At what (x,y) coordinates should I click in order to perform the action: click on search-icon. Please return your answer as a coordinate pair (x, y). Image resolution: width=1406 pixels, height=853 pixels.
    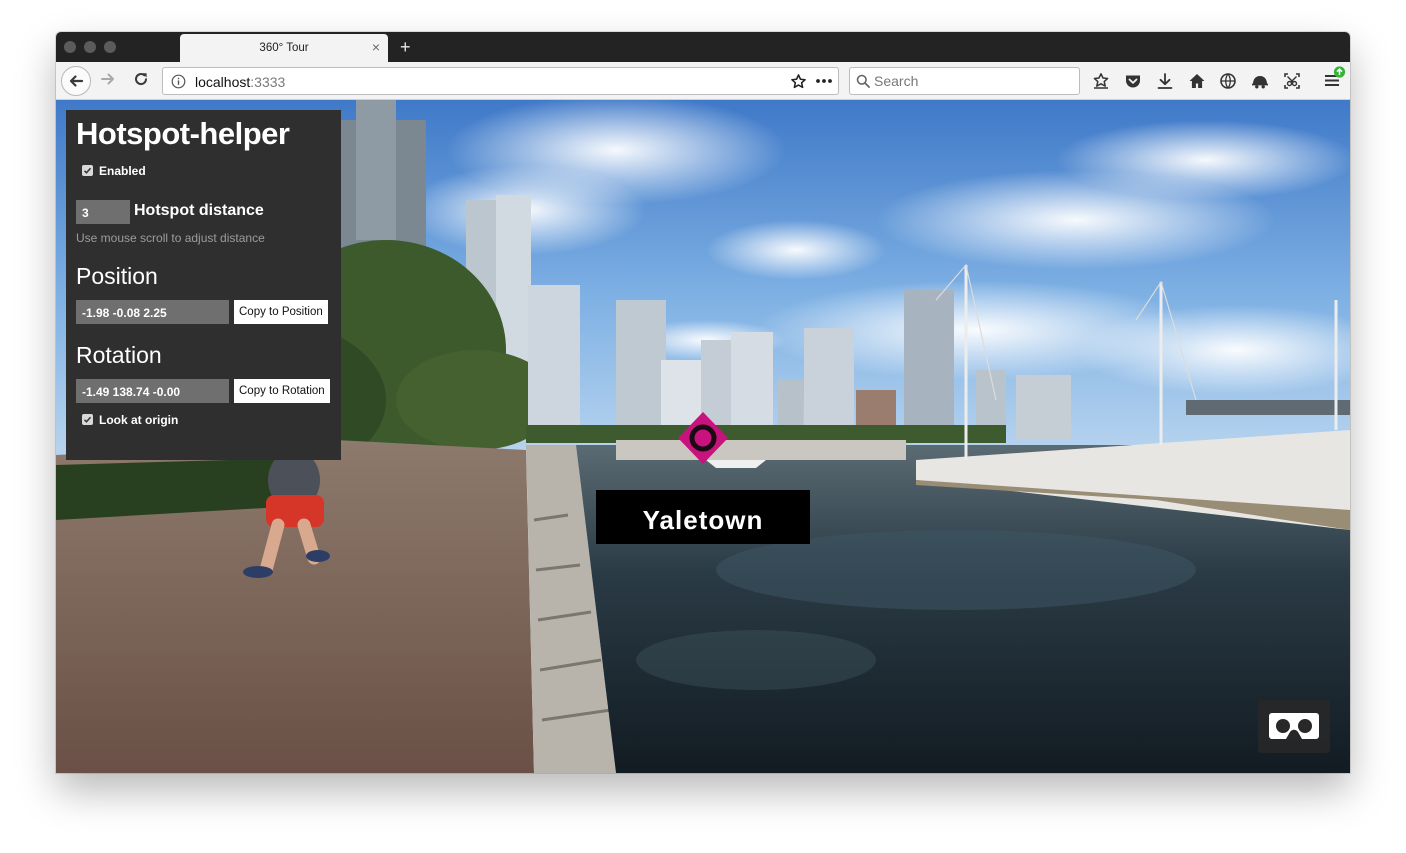
    Looking at the image, I should click on (863, 81).